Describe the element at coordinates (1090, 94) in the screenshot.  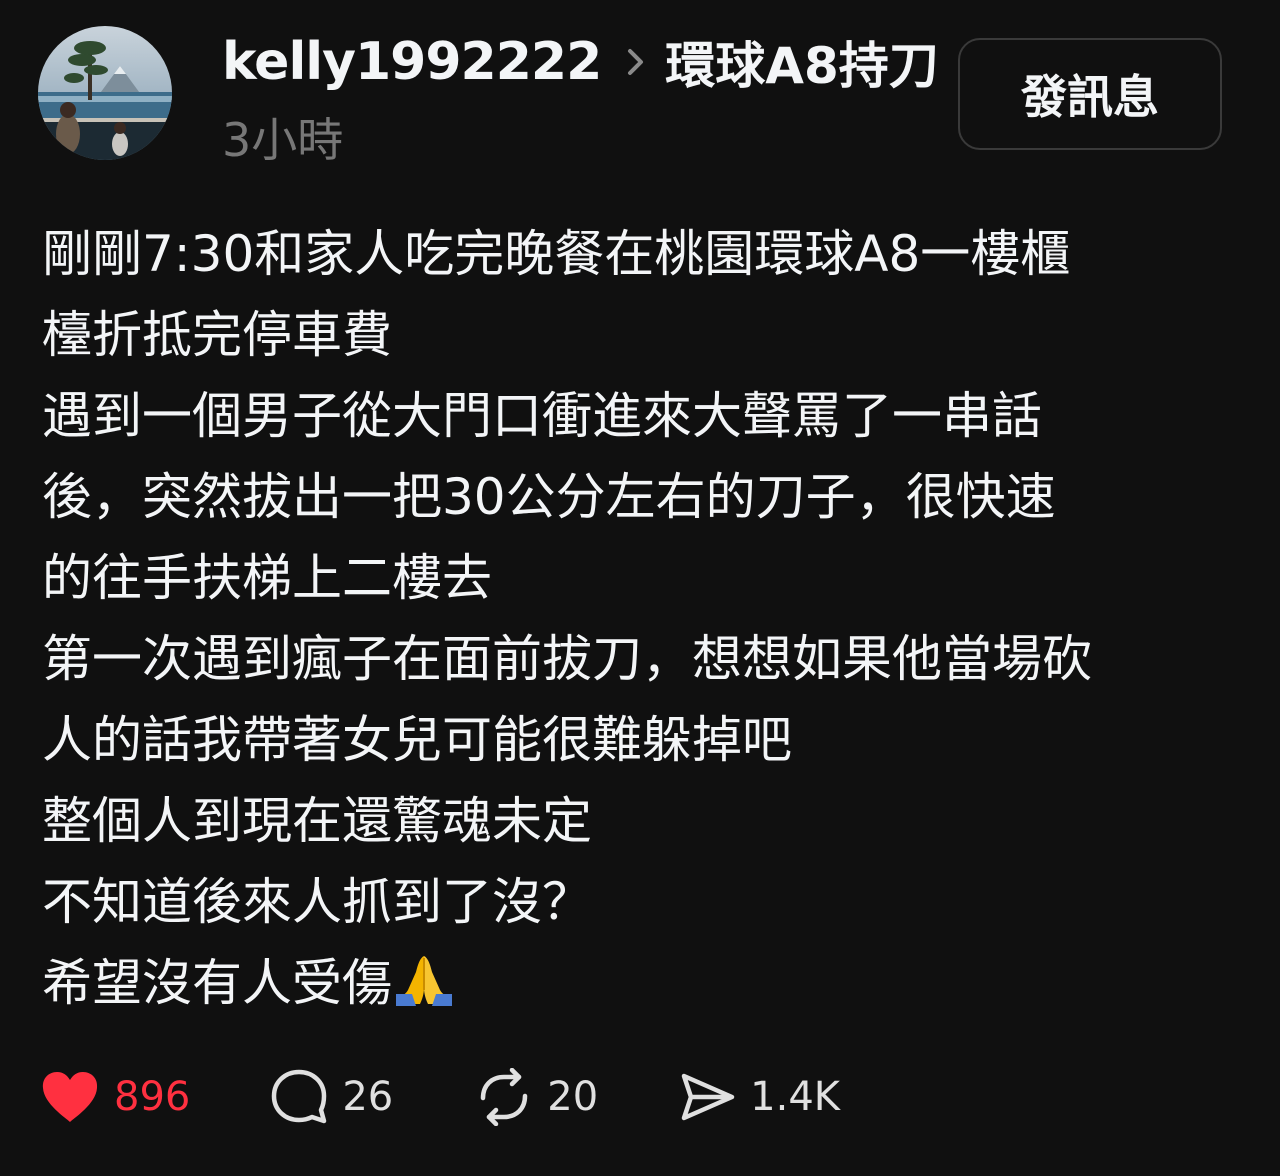
I see `send-message-button: 發訊息` at that location.